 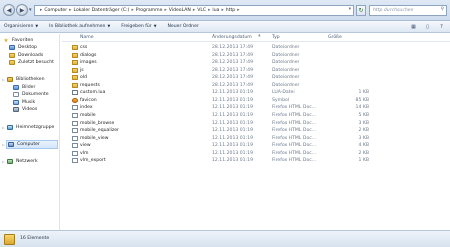 What do you see at coordinates (31, 55) in the screenshot?
I see `nav-downloads-label: Downloads` at bounding box center [31, 55].